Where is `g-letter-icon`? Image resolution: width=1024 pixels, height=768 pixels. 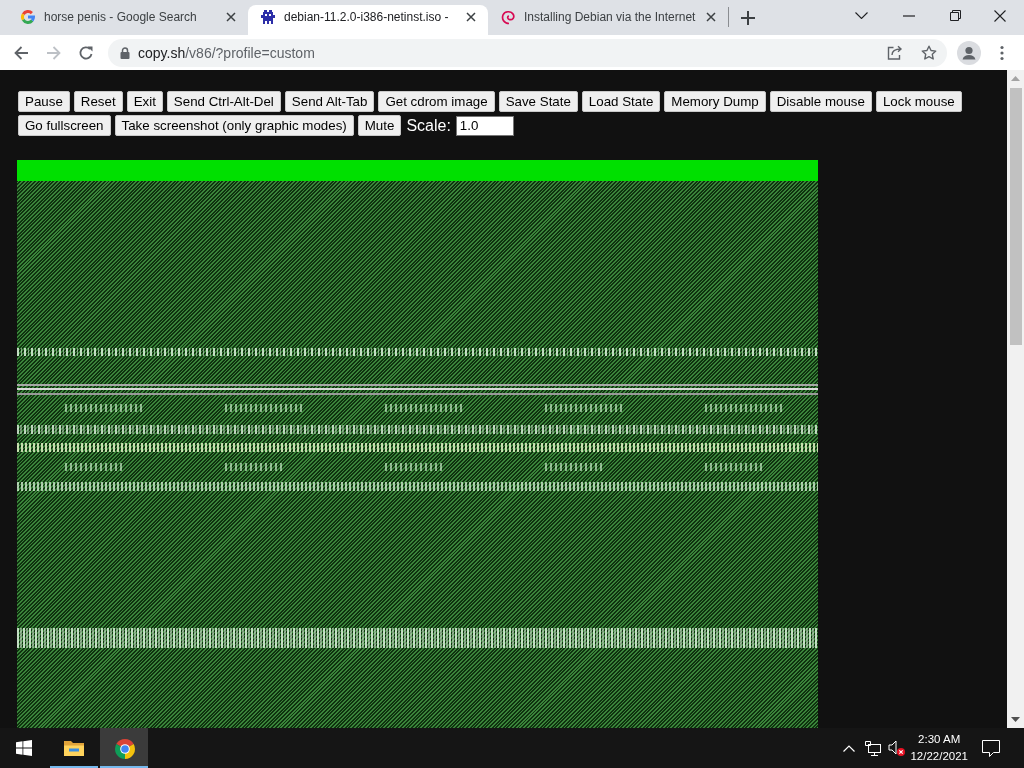 g-letter-icon is located at coordinates (28, 17).